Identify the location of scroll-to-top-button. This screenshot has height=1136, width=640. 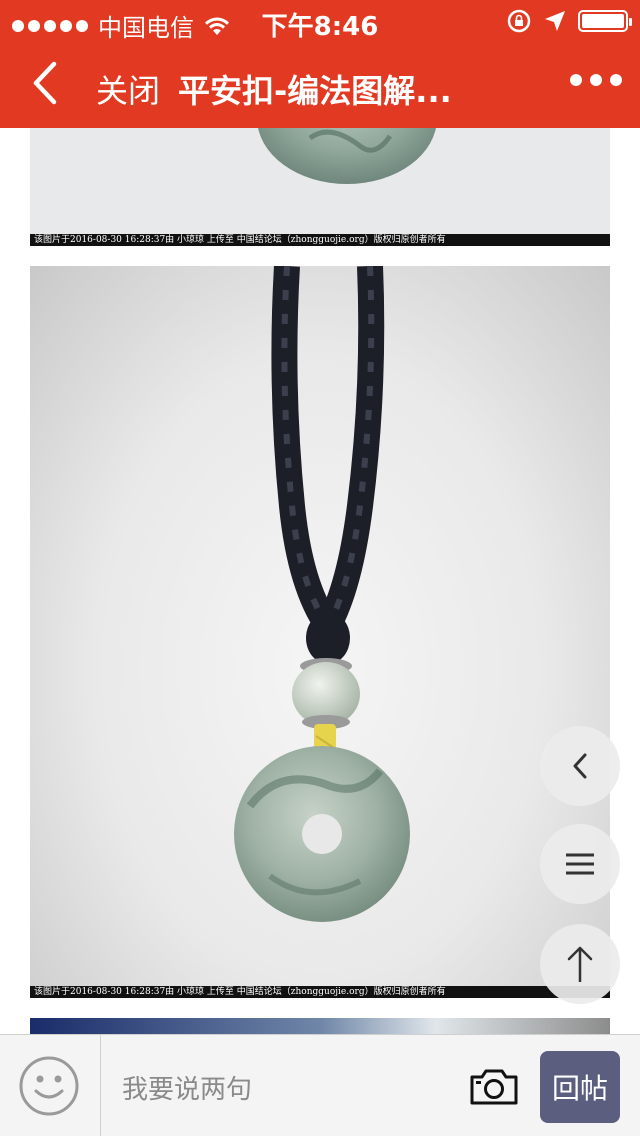
(580, 964).